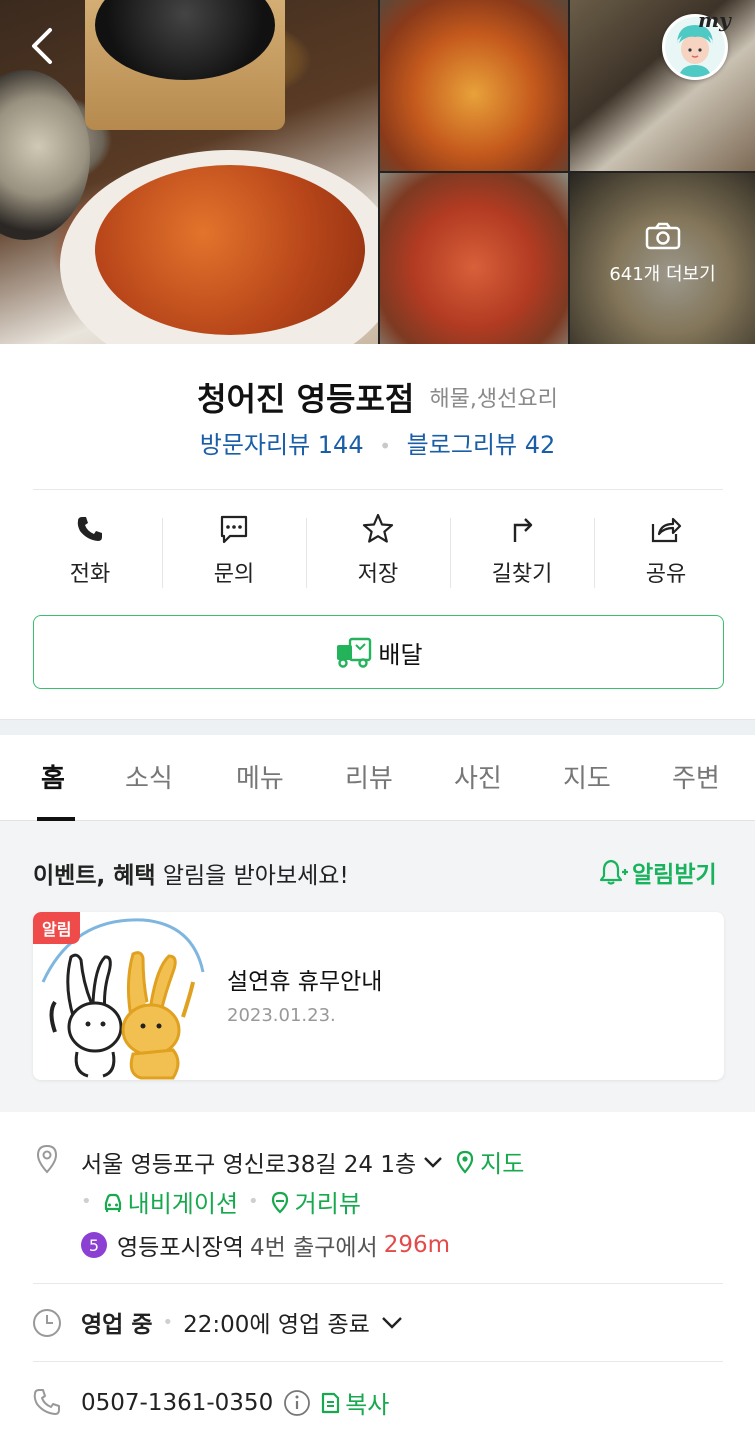  I want to click on address-row: 서울 영등포구 영신로38길 24 1층 지도, so click(302, 1161).